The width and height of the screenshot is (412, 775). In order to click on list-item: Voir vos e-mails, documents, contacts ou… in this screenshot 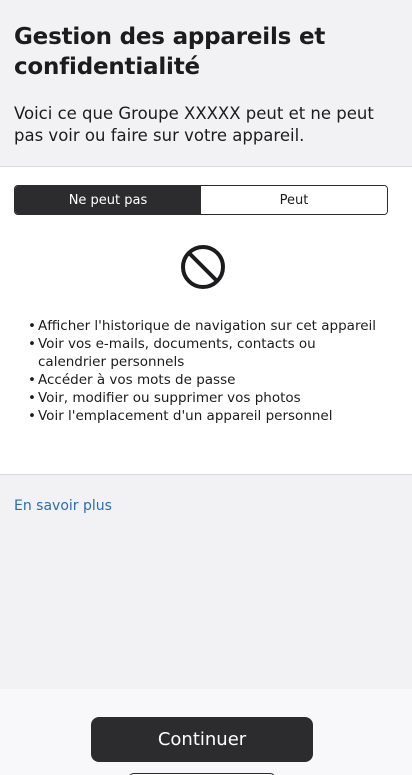, I will do `click(208, 353)`.